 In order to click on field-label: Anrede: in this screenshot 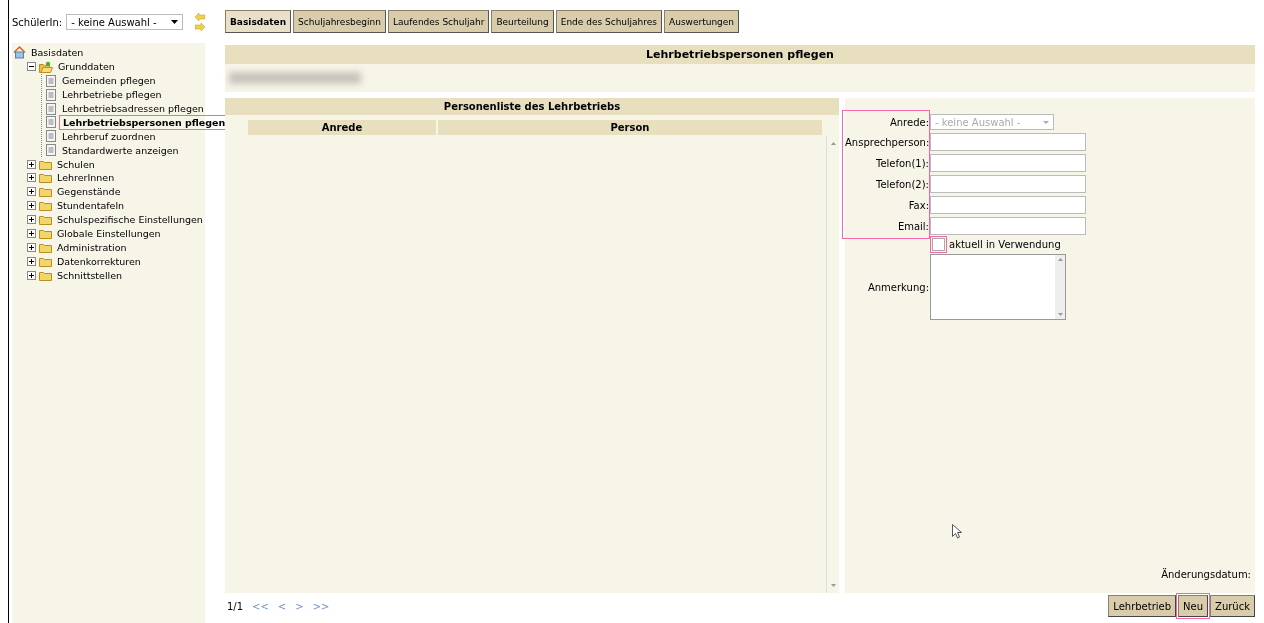, I will do `click(908, 122)`.